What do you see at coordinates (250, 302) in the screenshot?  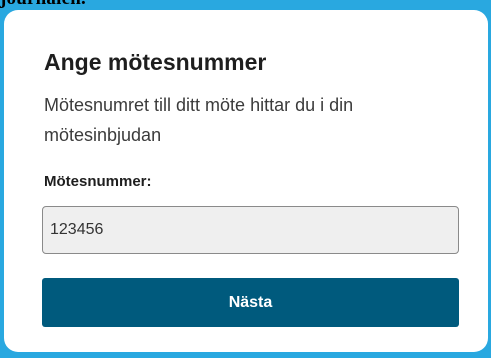 I see `next-button: Nästa` at bounding box center [250, 302].